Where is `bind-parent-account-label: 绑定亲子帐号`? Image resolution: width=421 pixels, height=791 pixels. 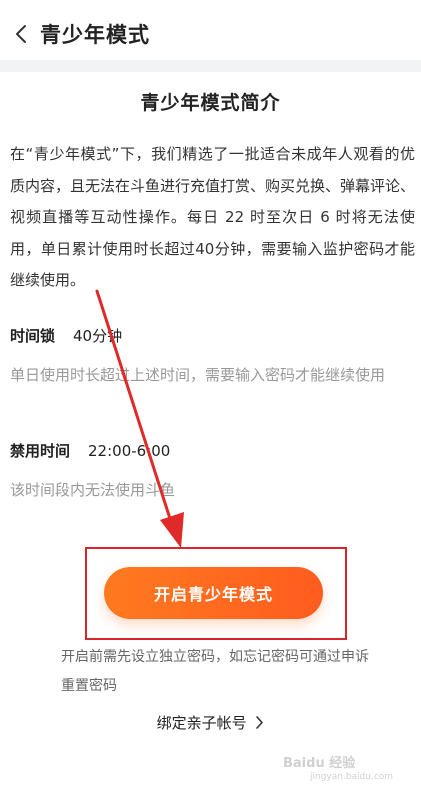 bind-parent-account-label: 绑定亲子帐号 is located at coordinates (201, 723).